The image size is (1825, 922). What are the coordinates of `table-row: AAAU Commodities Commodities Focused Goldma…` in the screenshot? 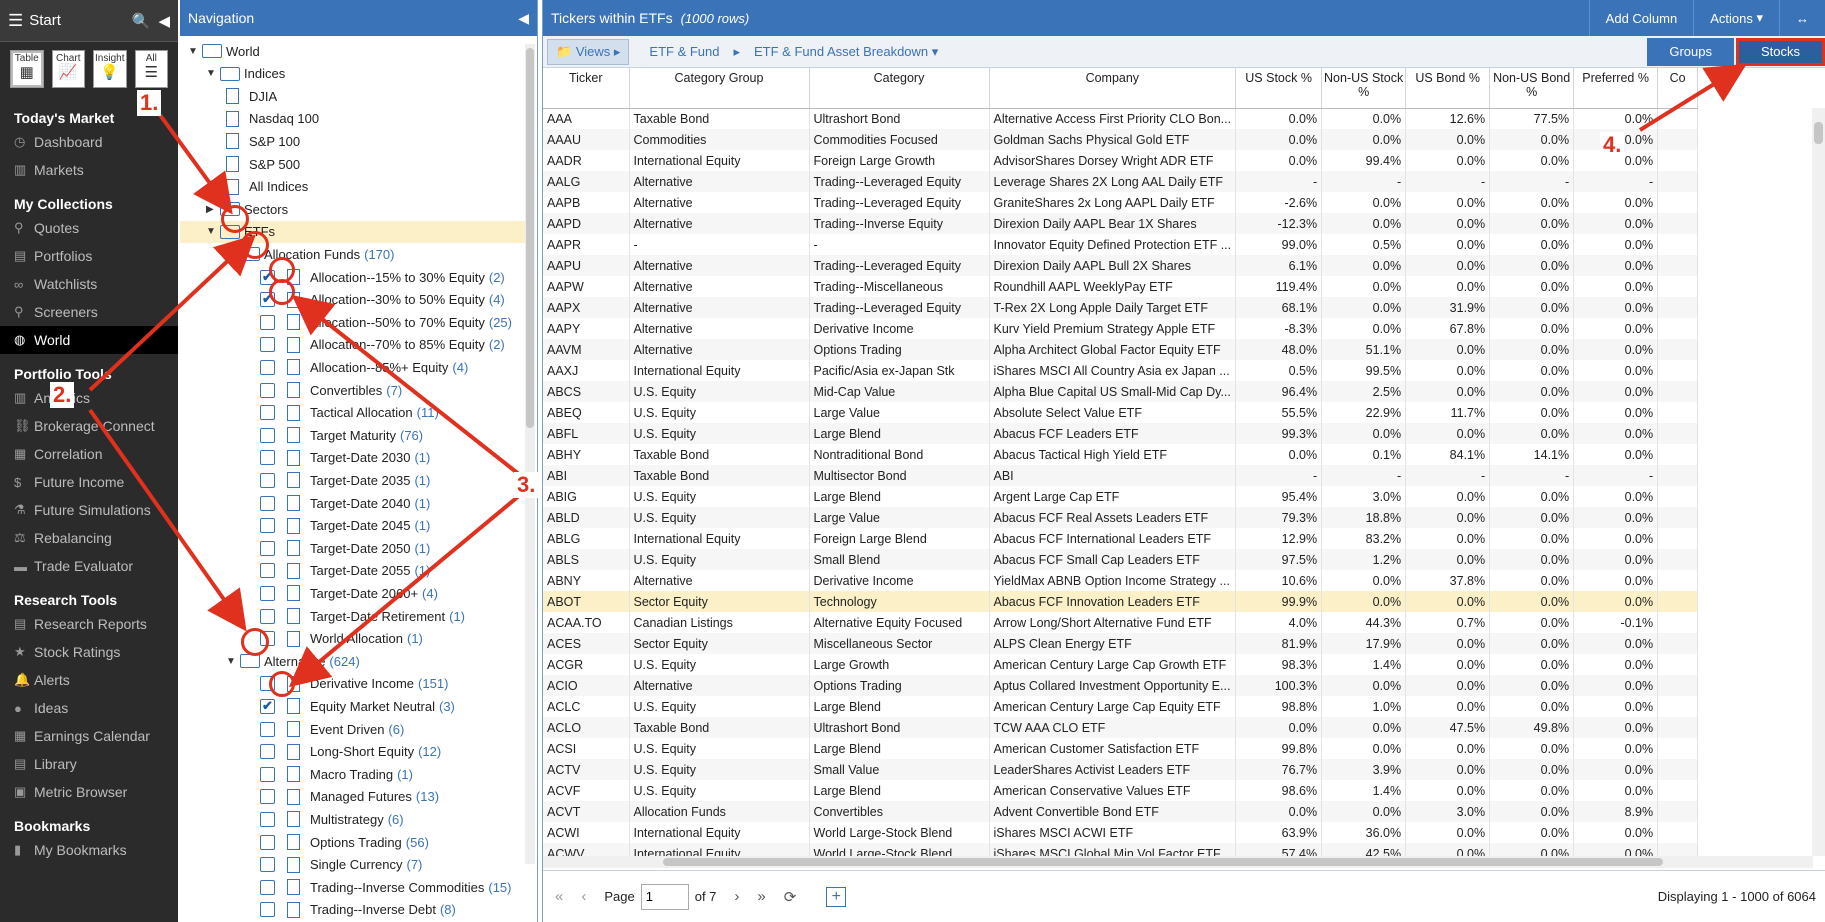 It's located at (1121, 139).